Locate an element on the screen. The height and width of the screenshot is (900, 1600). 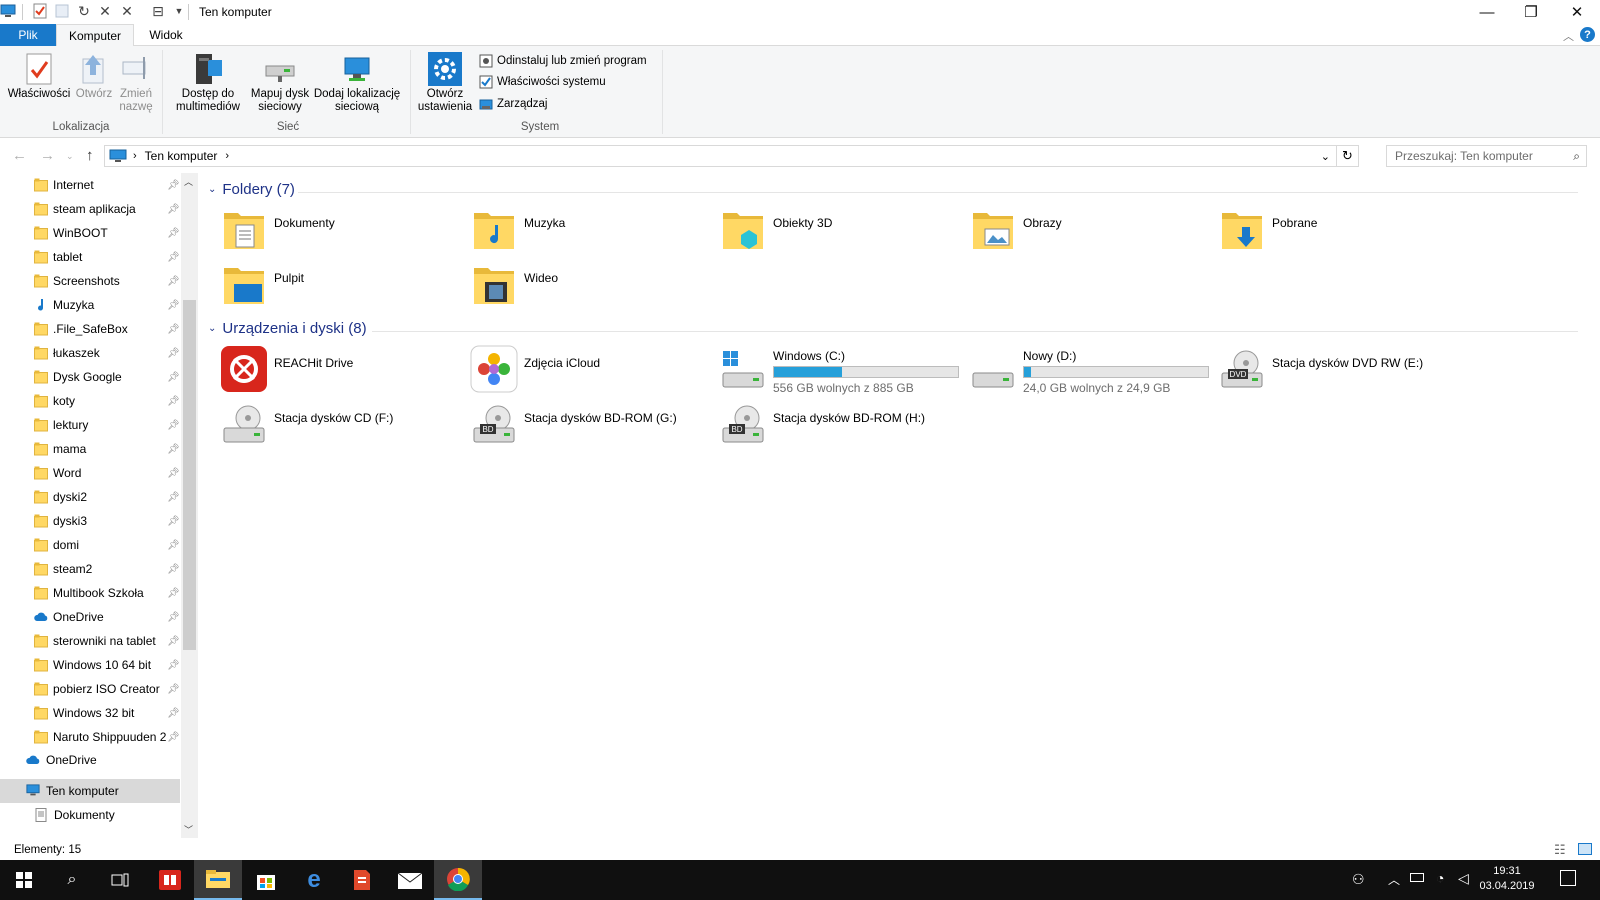
sidebar-item: tablet 📌︎ is located at coordinates (90, 257).